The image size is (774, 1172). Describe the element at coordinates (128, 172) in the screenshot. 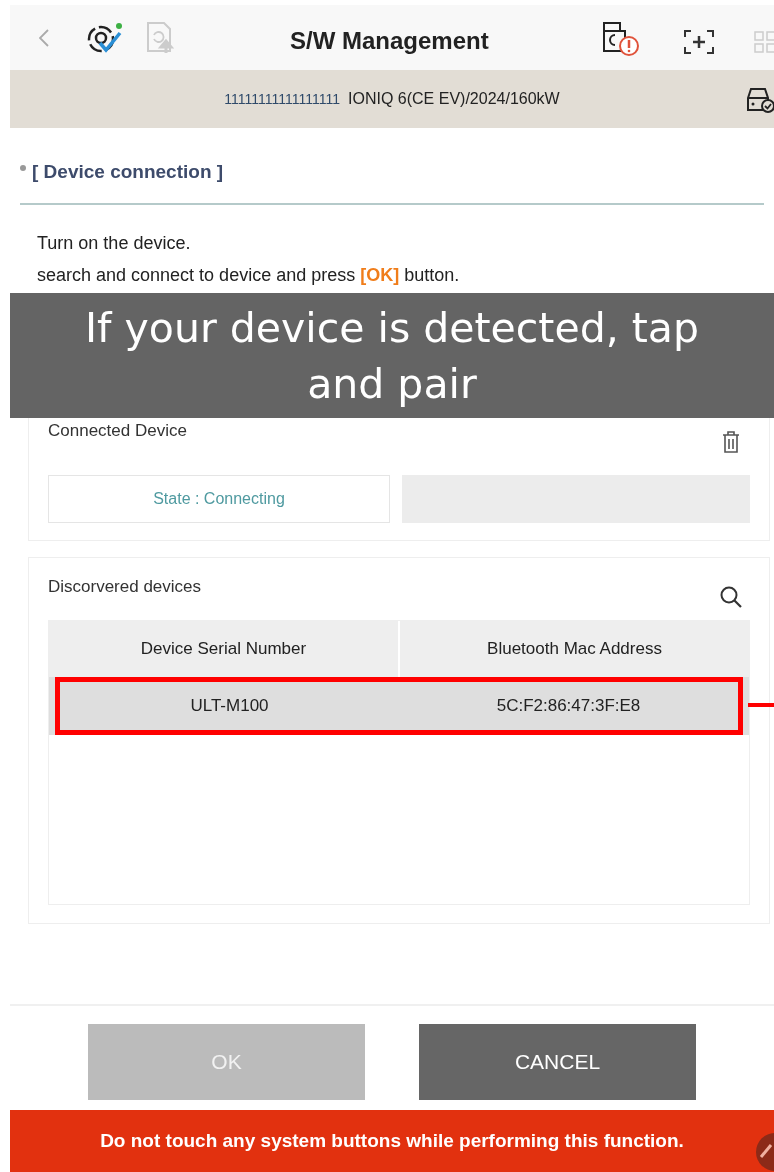

I see `section-title: [ Device connection ]` at that location.